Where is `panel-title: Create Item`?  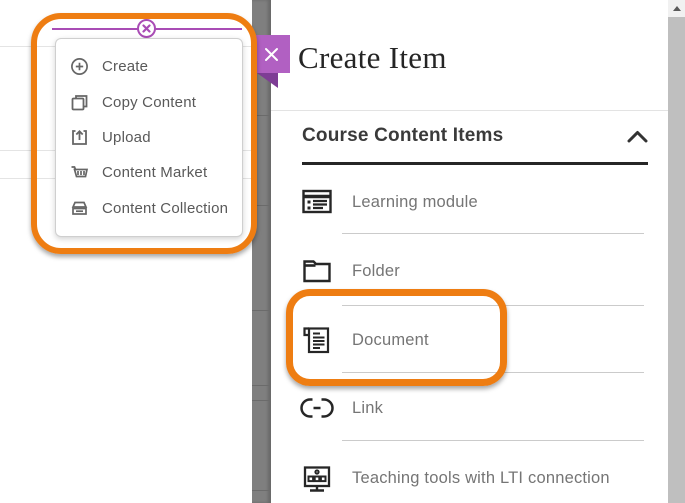 panel-title: Create Item is located at coordinates (372, 57).